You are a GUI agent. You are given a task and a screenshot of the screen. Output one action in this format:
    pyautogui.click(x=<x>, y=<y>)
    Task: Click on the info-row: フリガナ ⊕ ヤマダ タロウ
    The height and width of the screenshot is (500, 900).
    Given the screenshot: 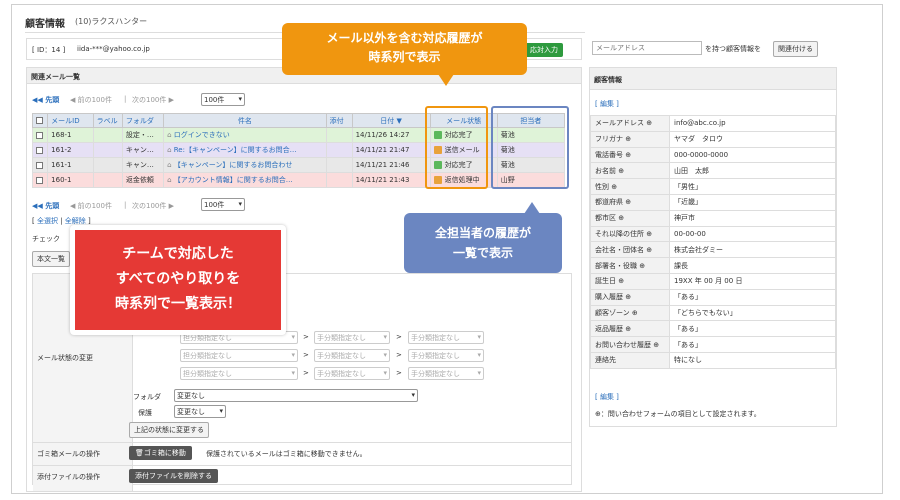 What is the action you would take?
    pyautogui.click(x=713, y=139)
    